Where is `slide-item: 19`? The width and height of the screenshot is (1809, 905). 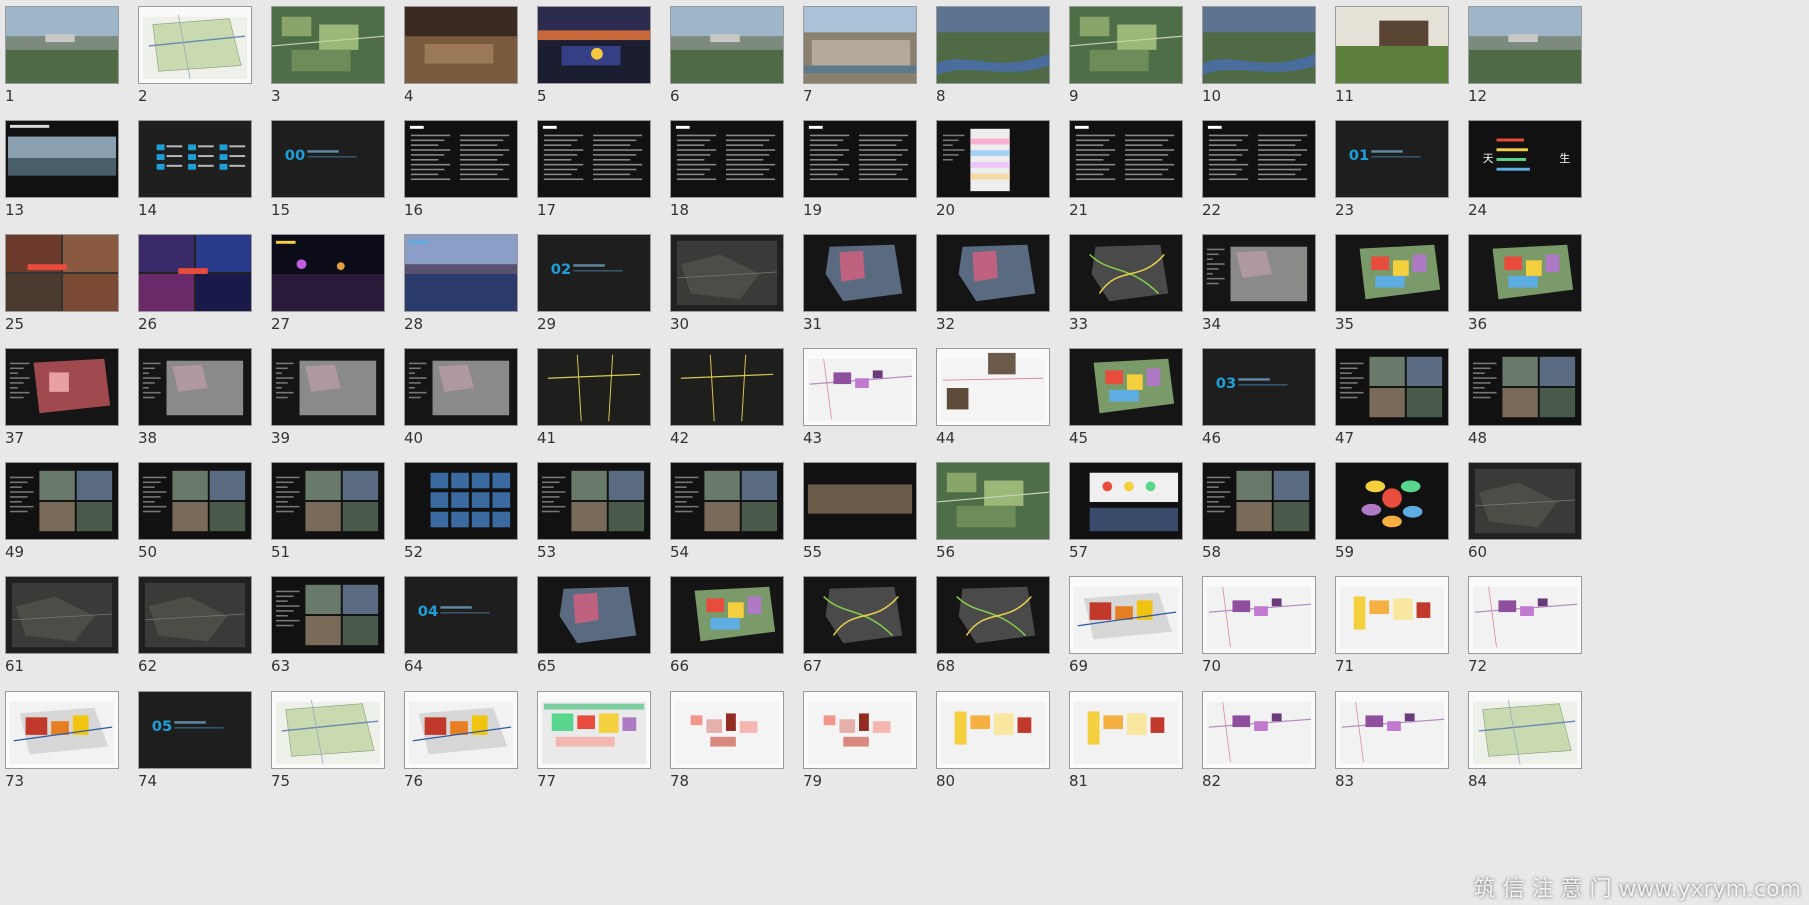 slide-item: 19 is located at coordinates (874, 169).